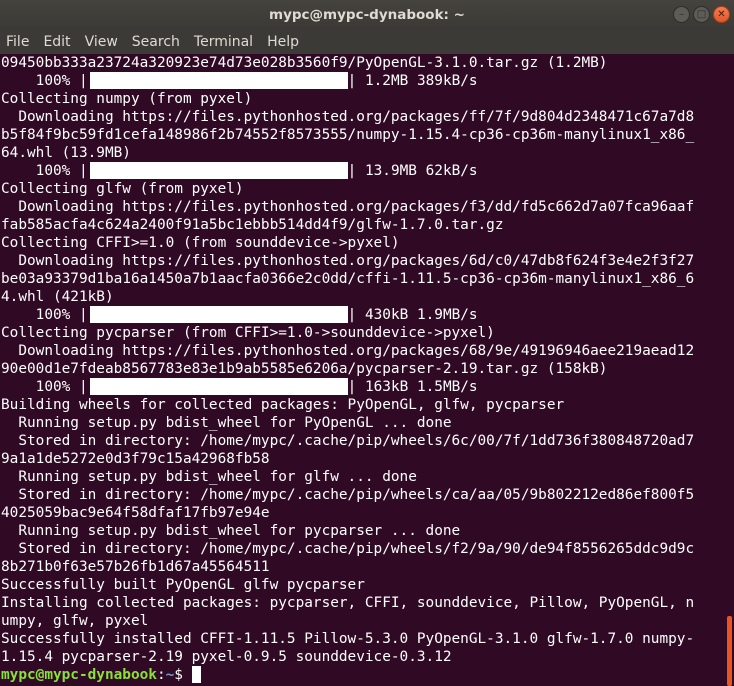  I want to click on progress-stats: 430kB 1.9MB/s, so click(421, 315).